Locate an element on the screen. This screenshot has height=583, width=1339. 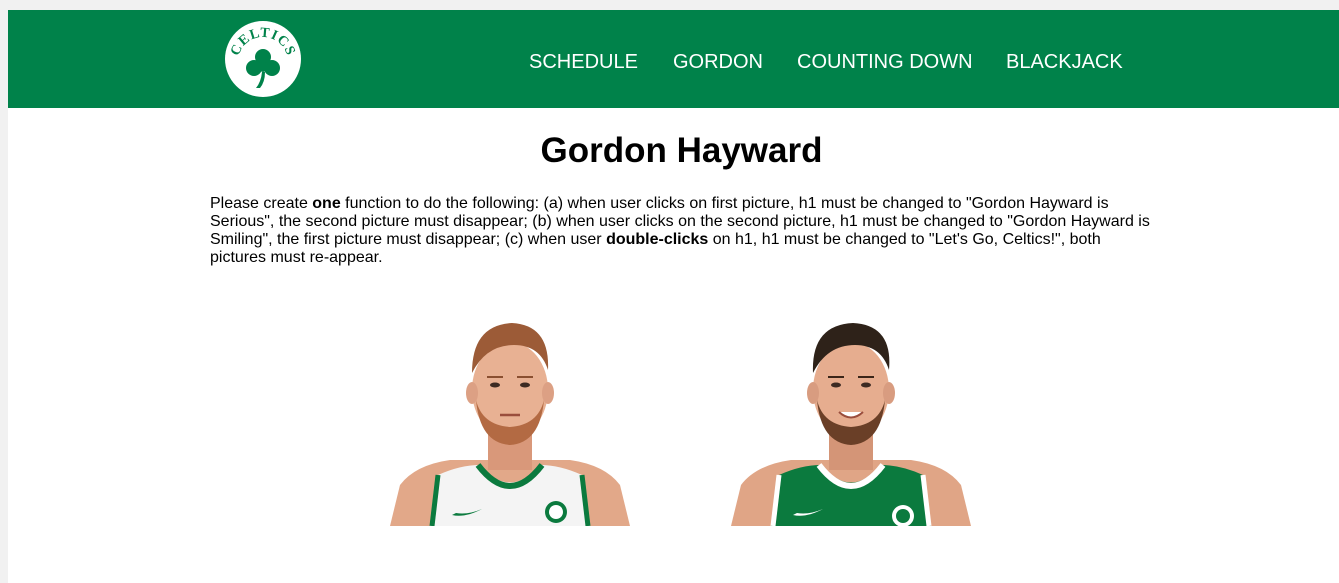
nav-gordon-link: GORDON is located at coordinates (718, 62).